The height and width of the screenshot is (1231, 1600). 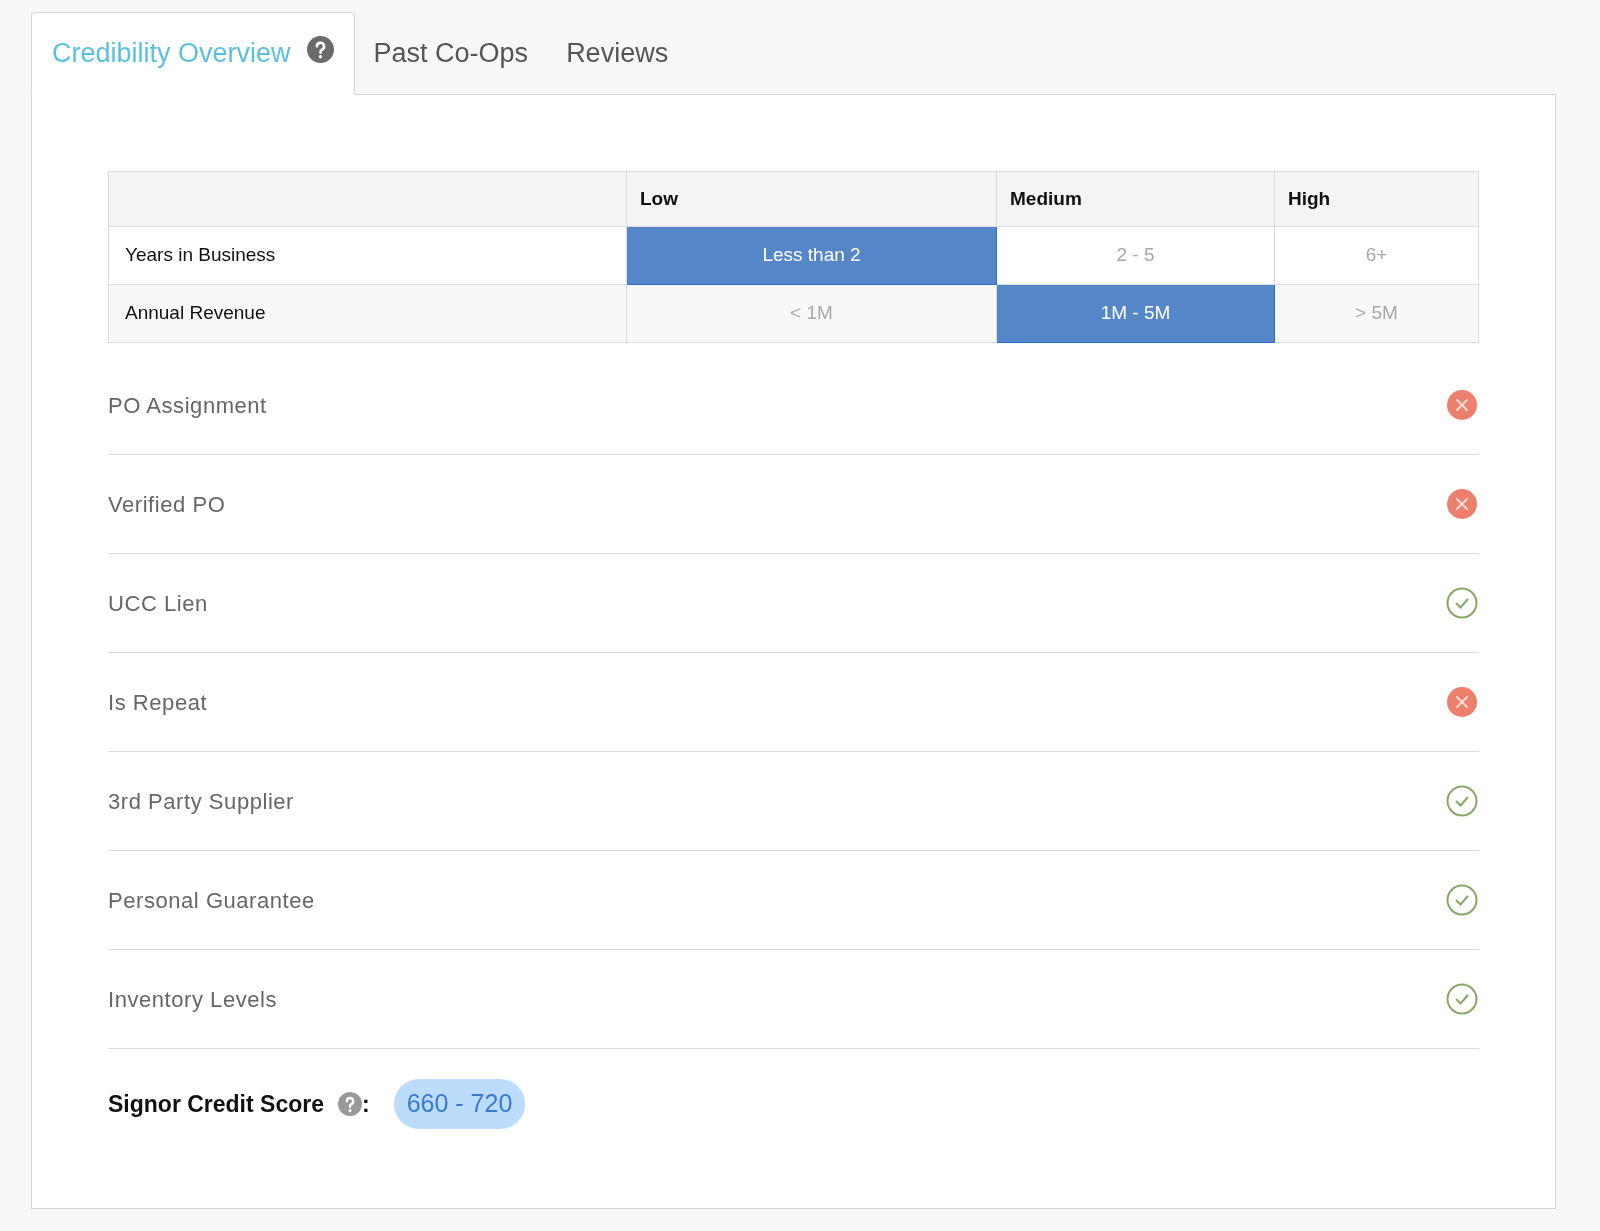 I want to click on checklist-label: Personal Guarantee, so click(x=211, y=900).